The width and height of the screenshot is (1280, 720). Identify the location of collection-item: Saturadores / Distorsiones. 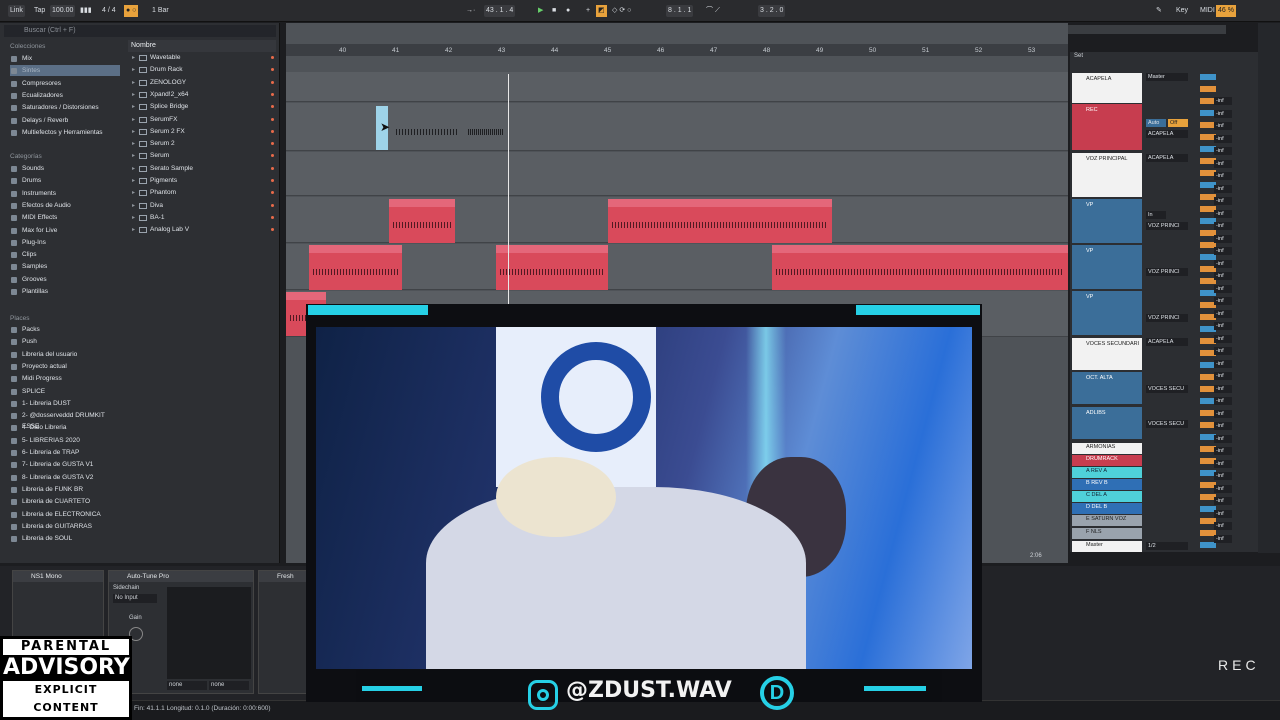
(65, 107).